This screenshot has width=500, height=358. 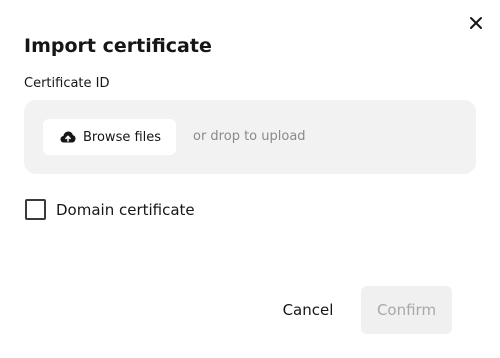 I want to click on cloud-upload-icon, so click(x=68, y=137).